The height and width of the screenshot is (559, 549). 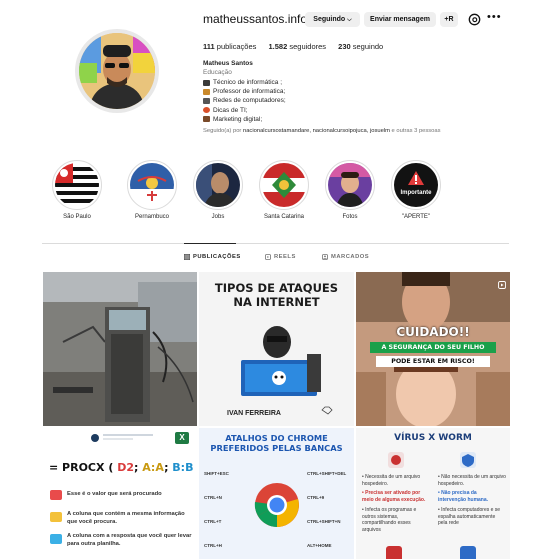 What do you see at coordinates (327, 409) in the screenshot?
I see `handshake-icon` at bounding box center [327, 409].